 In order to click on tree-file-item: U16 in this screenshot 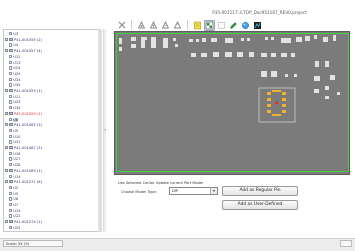, I will do `click(14, 154)`.